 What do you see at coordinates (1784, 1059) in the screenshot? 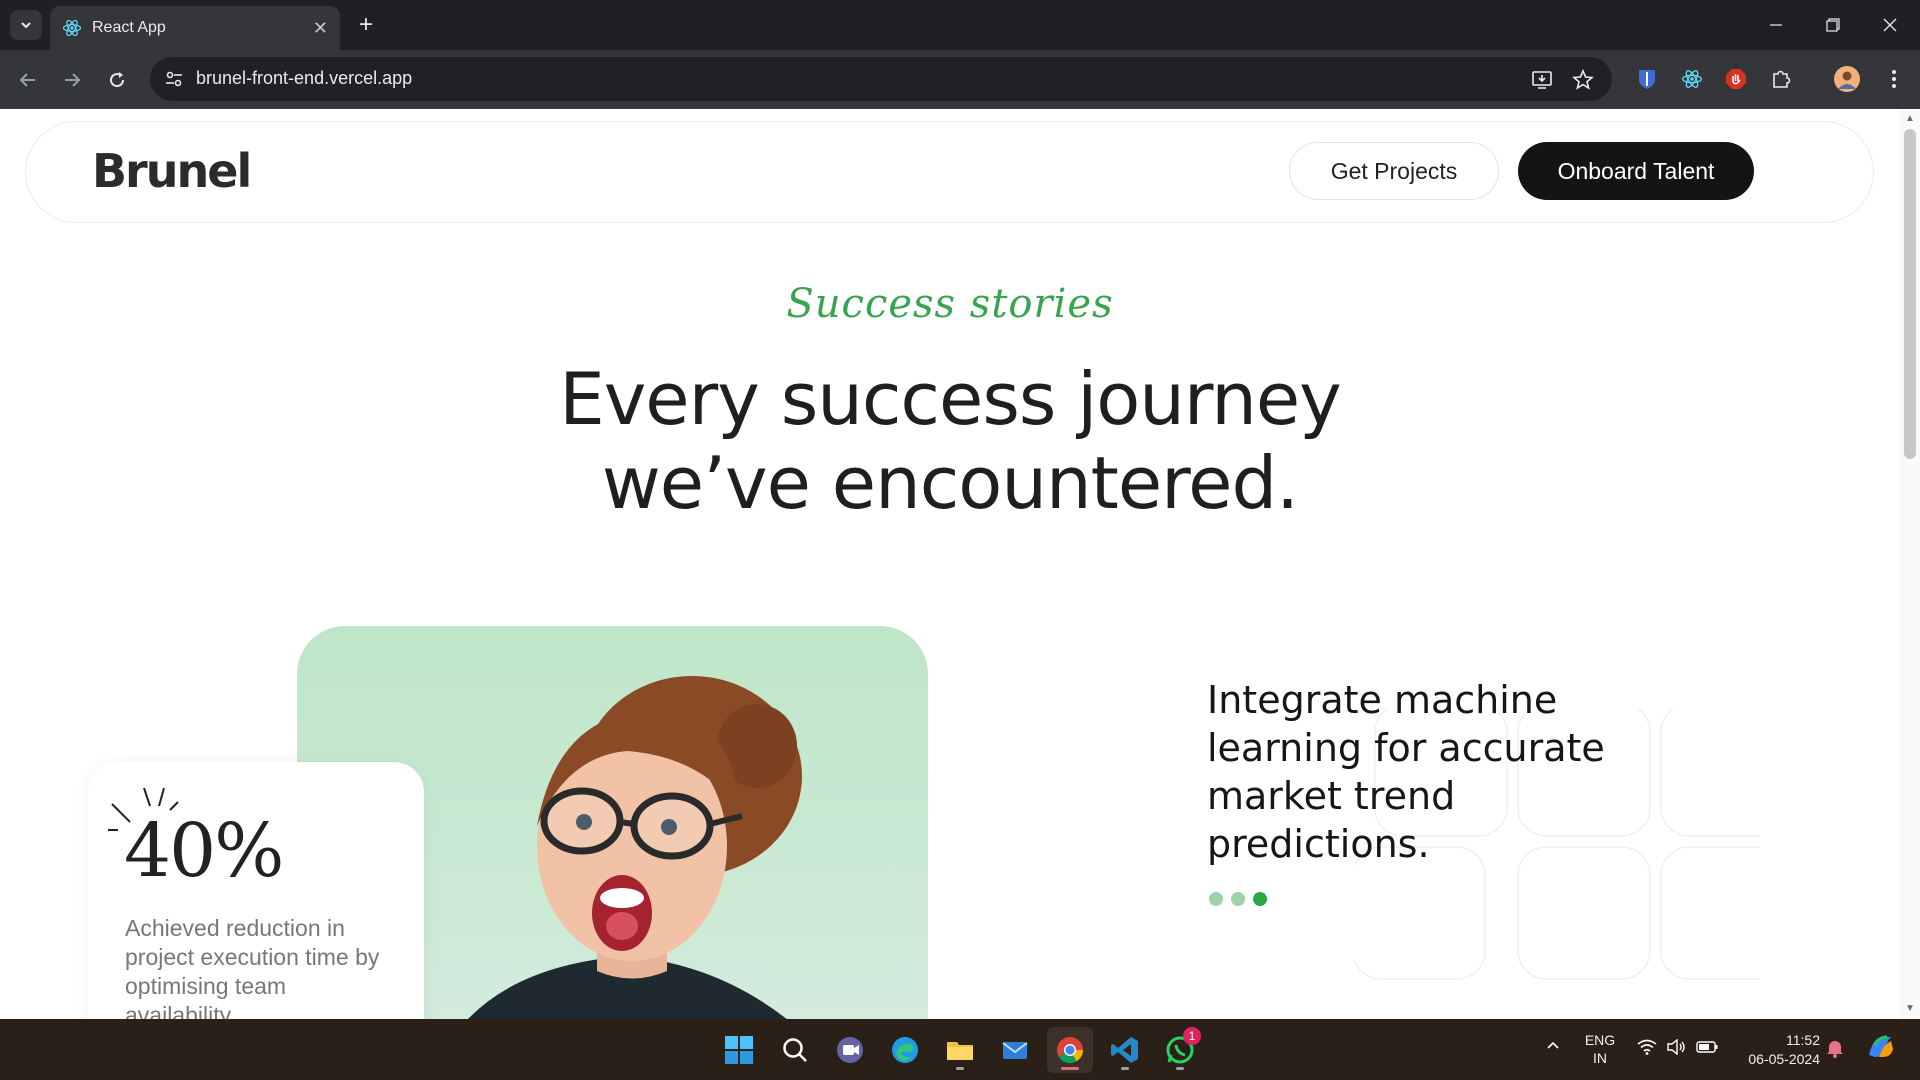
I see `clock-date: 06-05-2024` at bounding box center [1784, 1059].